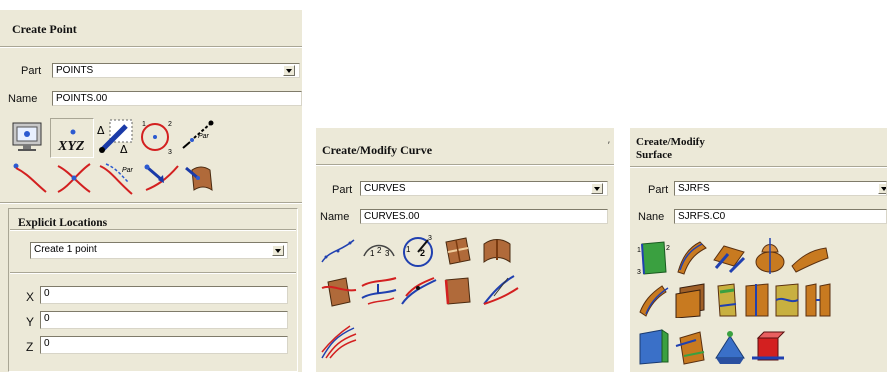 The image size is (887, 372). Describe the element at coordinates (654, 346) in the screenshot. I see `surface-fill-icon` at that location.